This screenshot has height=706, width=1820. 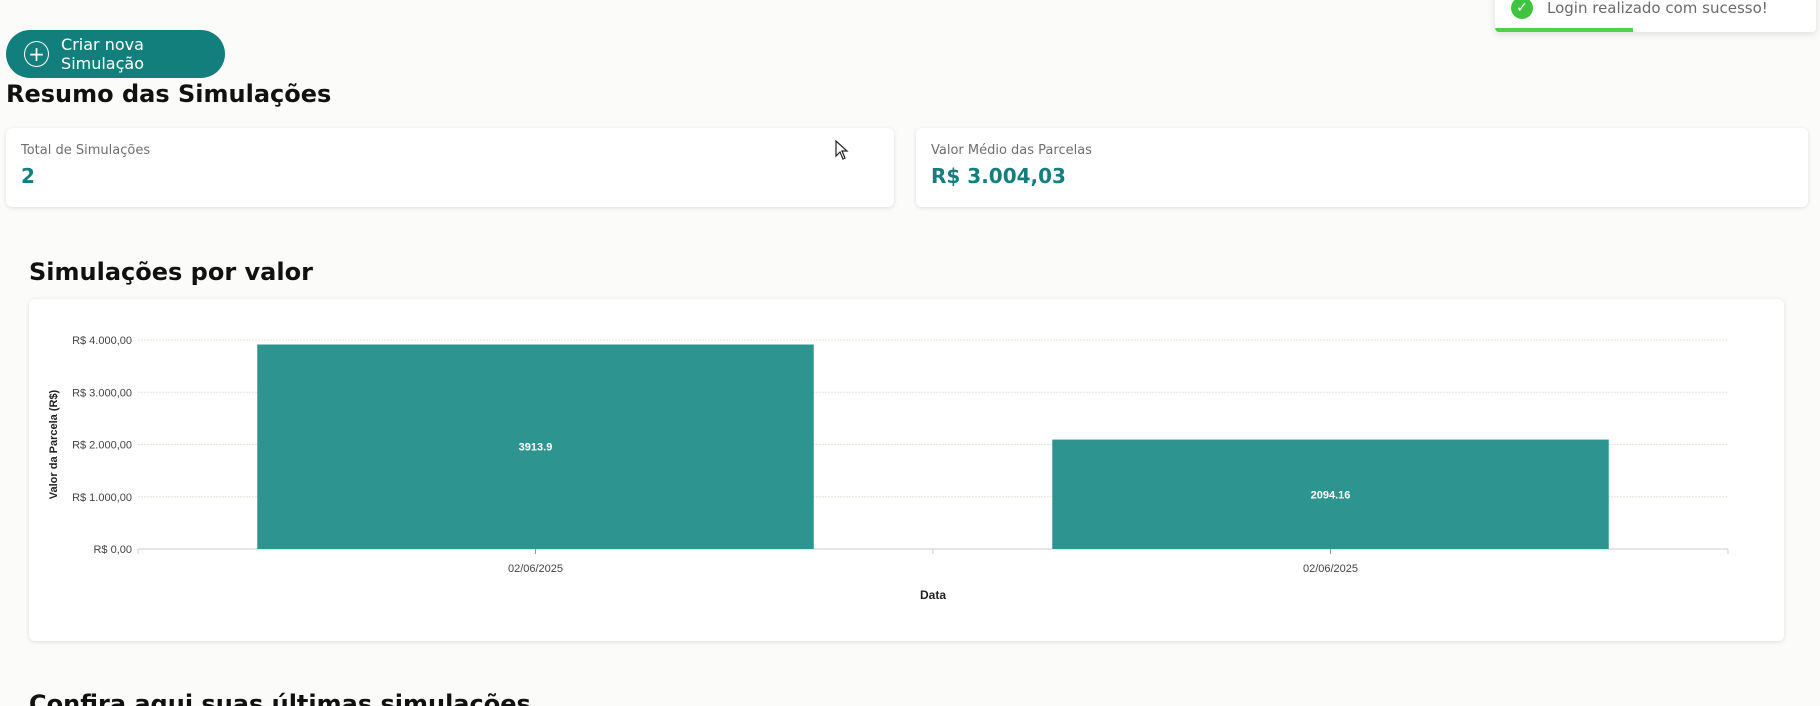 I want to click on chart-title: Simulações por valor, so click(x=171, y=272).